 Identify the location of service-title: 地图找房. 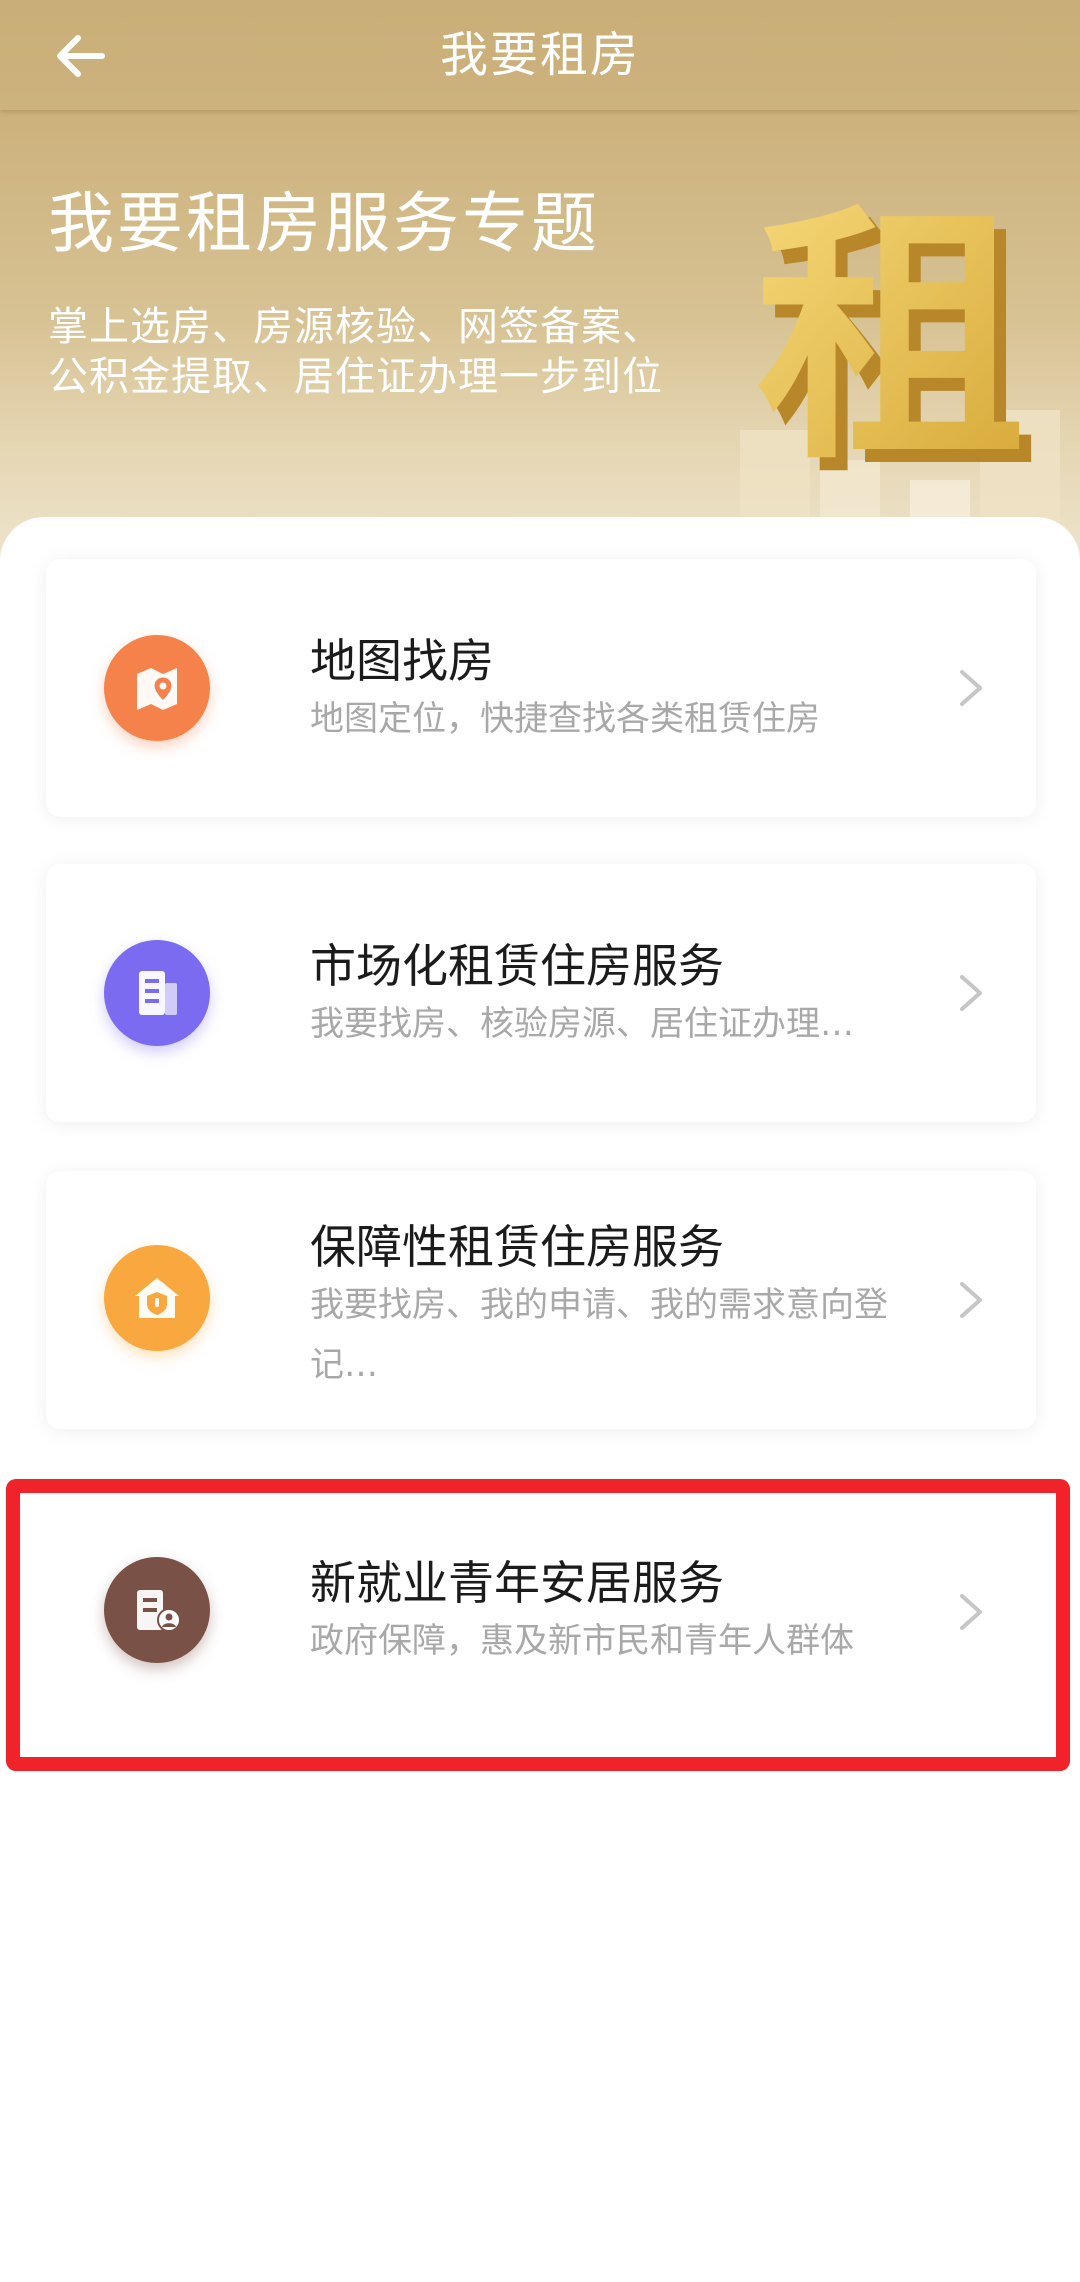
(402, 661).